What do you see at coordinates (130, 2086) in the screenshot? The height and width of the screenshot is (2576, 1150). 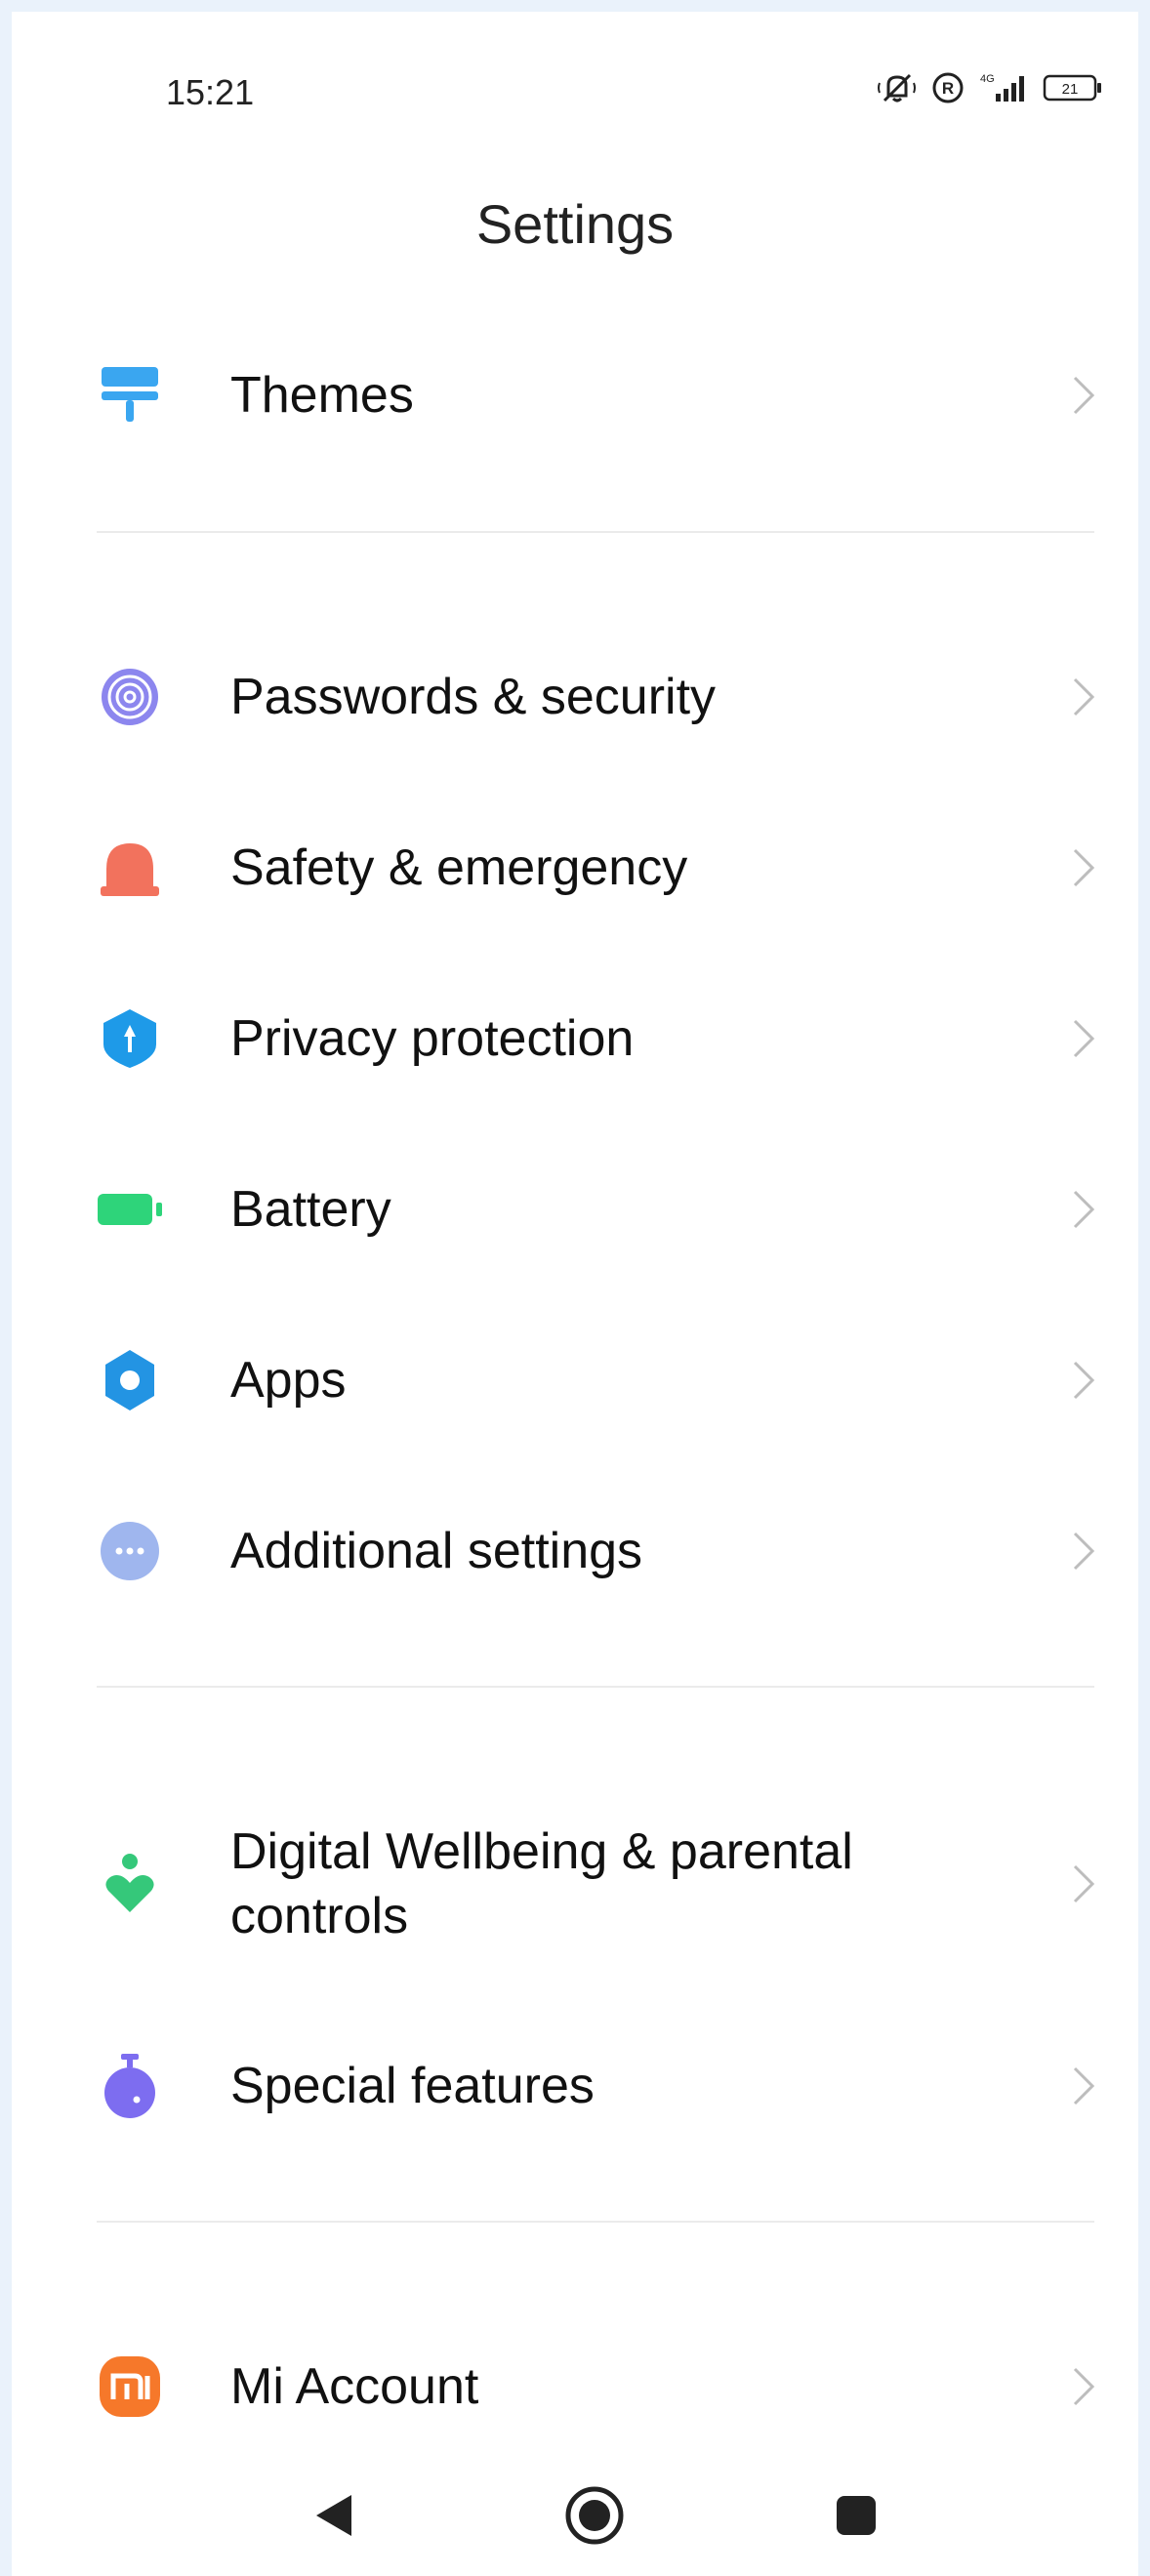 I see `stopwatch-icon` at bounding box center [130, 2086].